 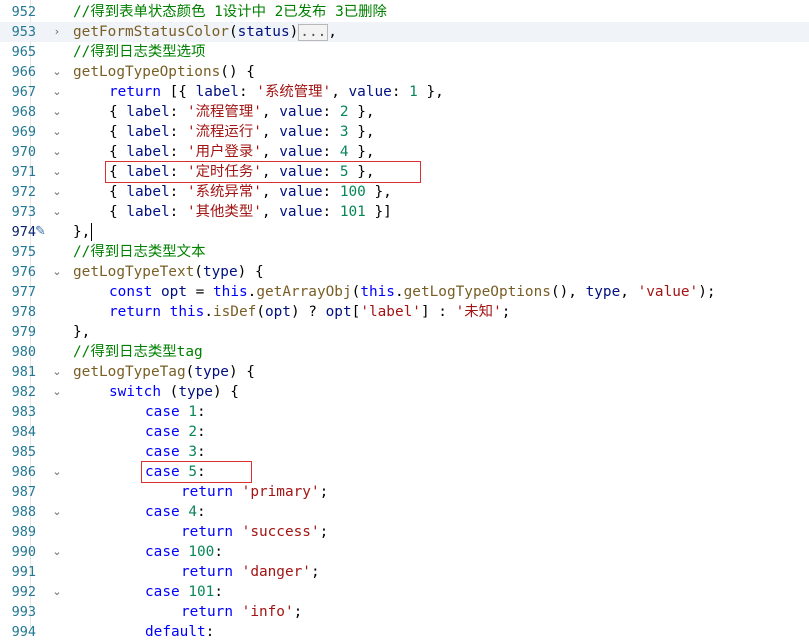 What do you see at coordinates (404, 572) in the screenshot?
I see `code-line: 991 return 'danger';` at bounding box center [404, 572].